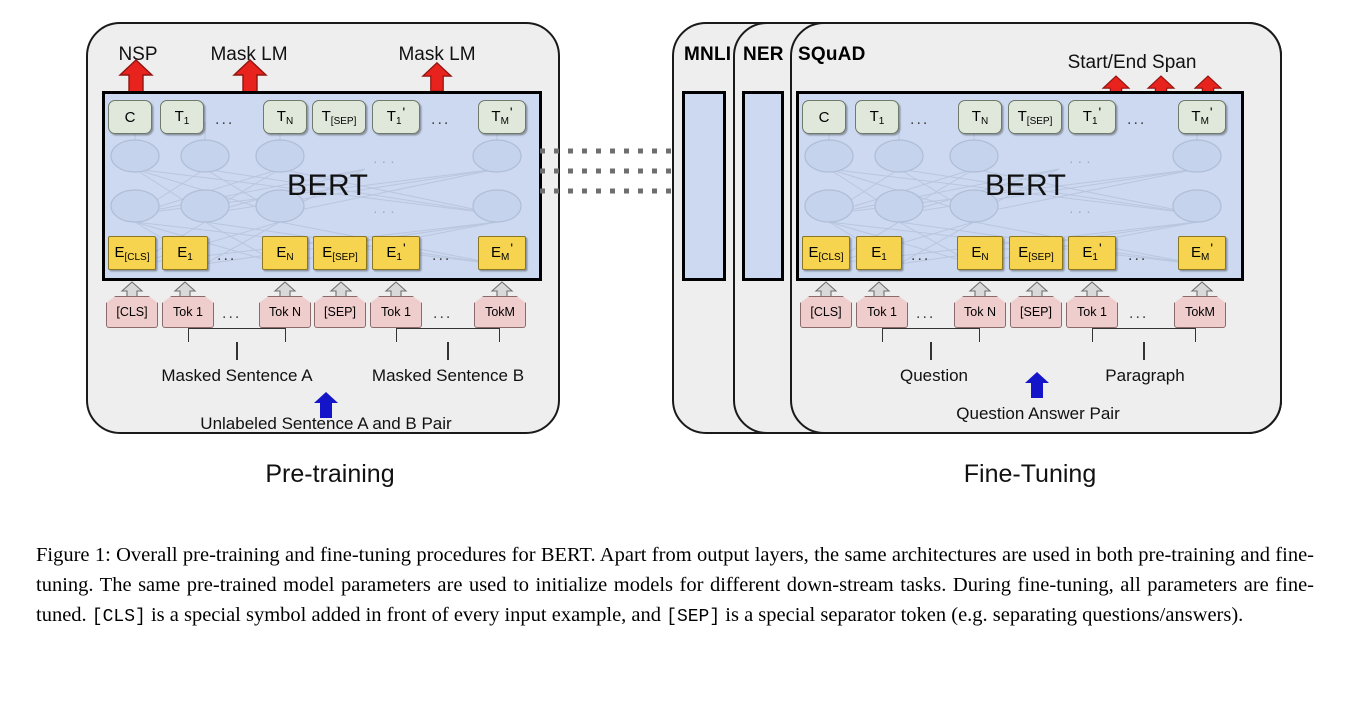 Image resolution: width=1348 pixels, height=720 pixels. I want to click on embedding-emp: EM', so click(502, 253).